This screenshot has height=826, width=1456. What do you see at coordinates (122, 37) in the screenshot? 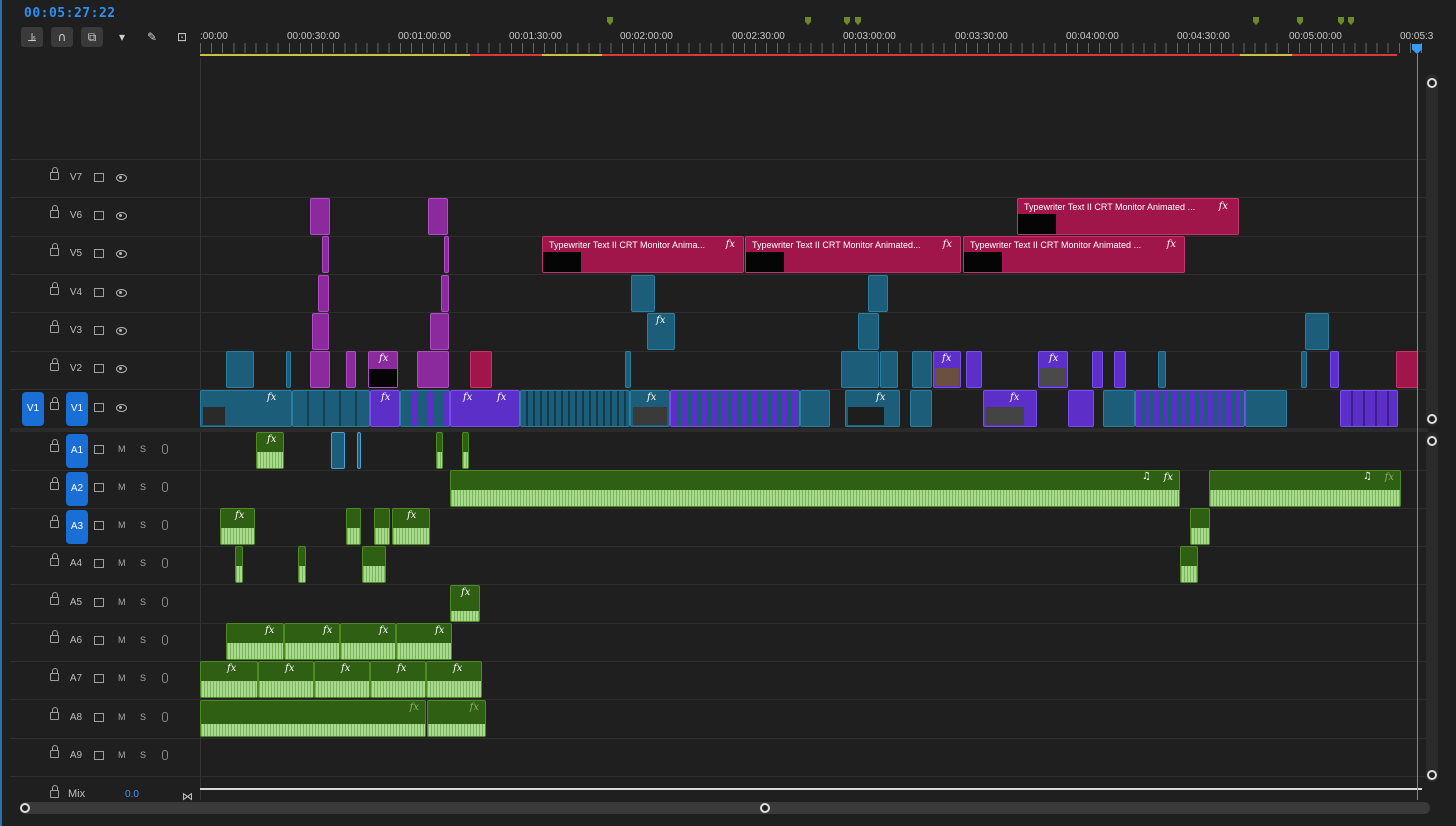
I see `add-marker-icon: ▾` at bounding box center [122, 37].